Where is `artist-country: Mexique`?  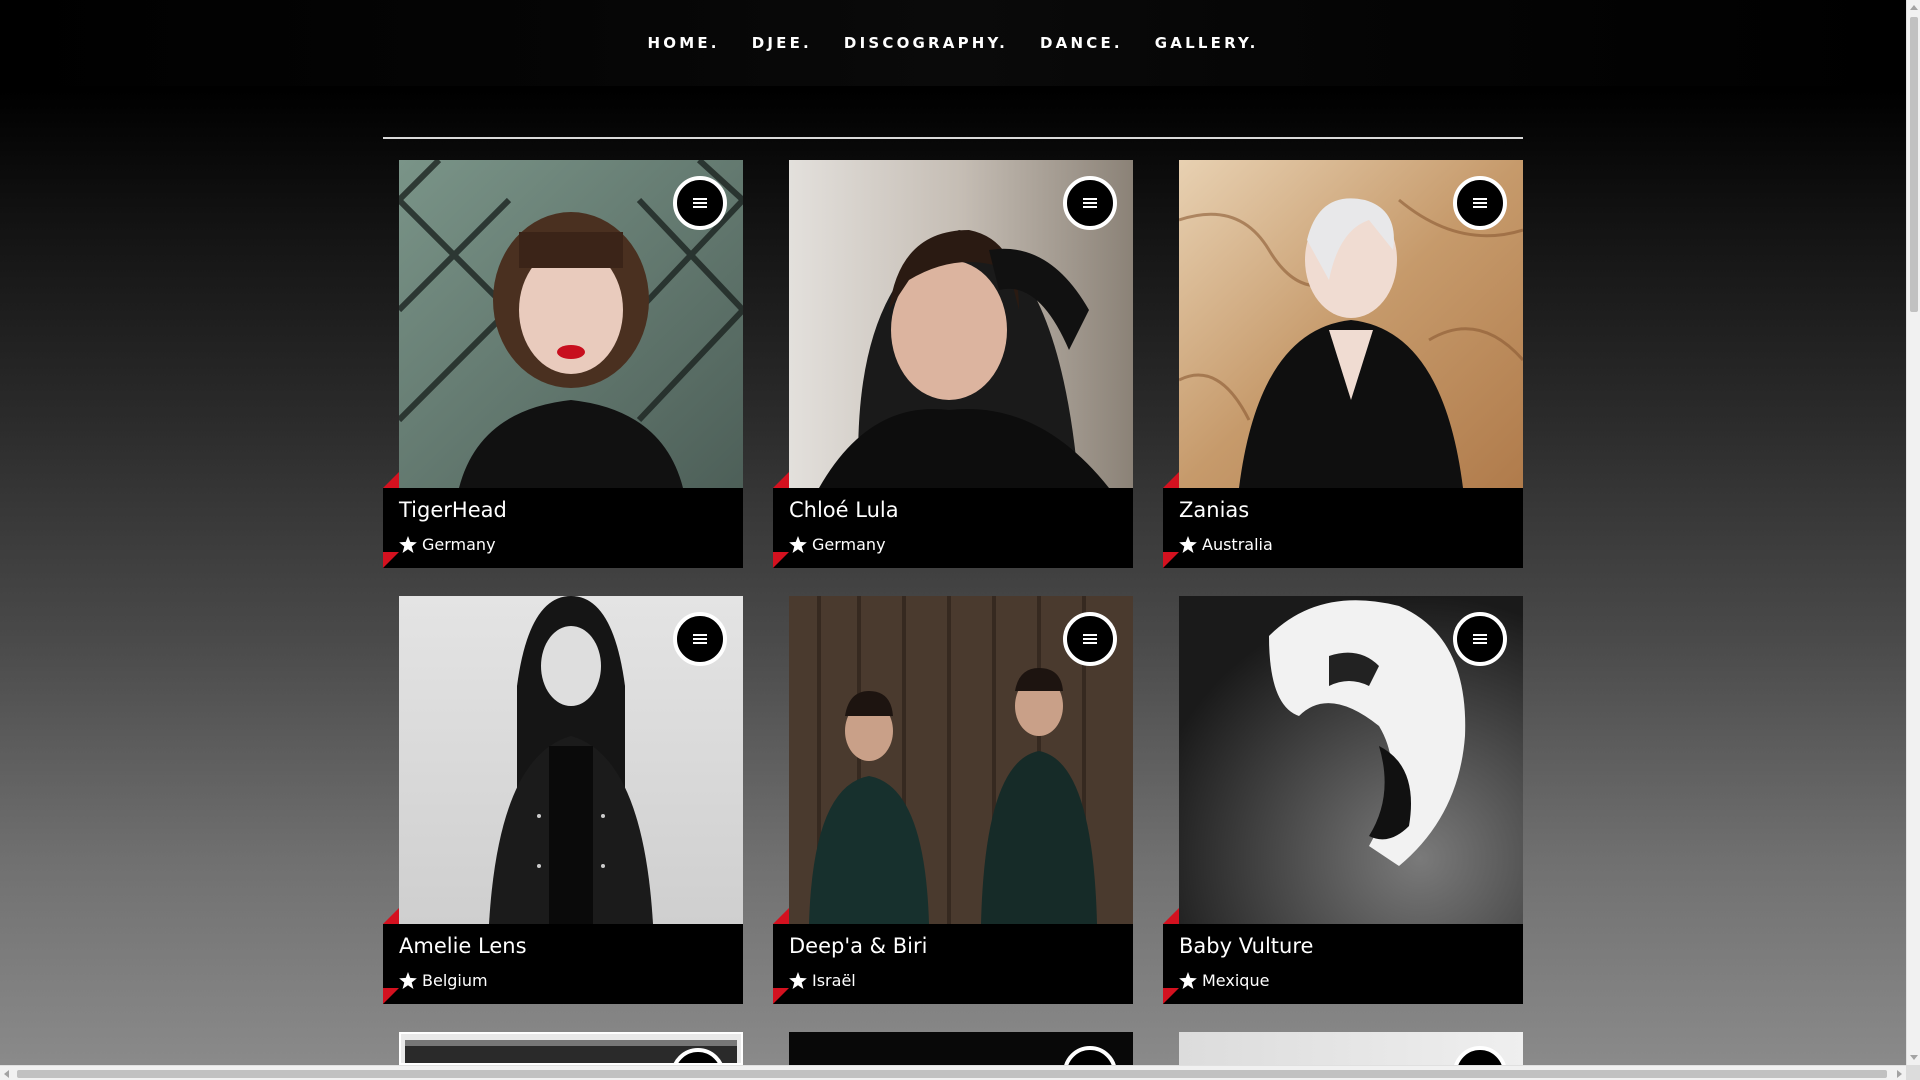
artist-country: Mexique is located at coordinates (1224, 980).